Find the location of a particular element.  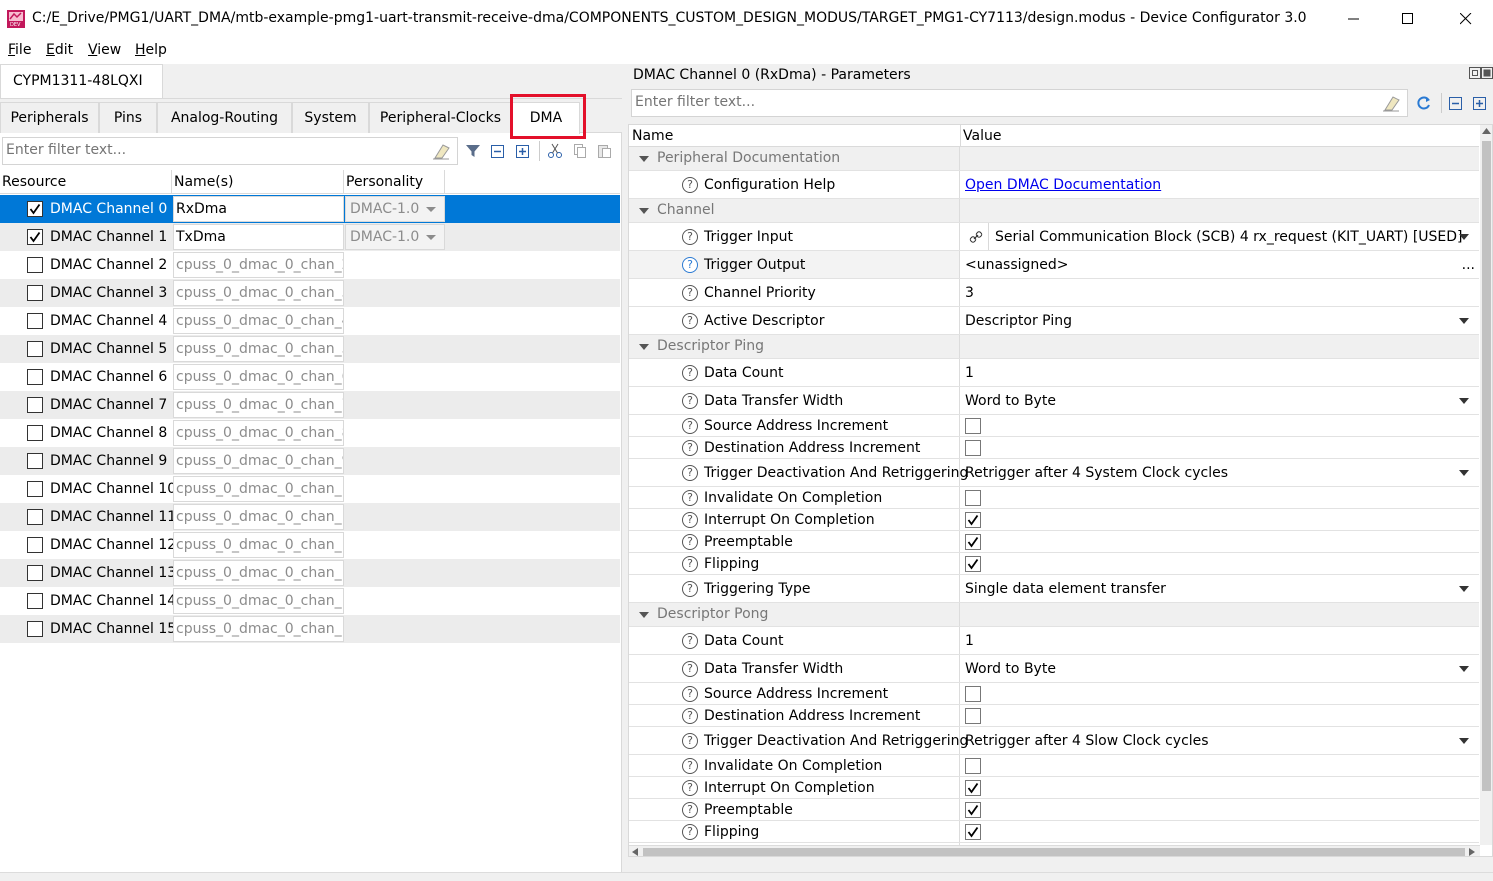

parameter-filter-input is located at coordinates (832, 102).